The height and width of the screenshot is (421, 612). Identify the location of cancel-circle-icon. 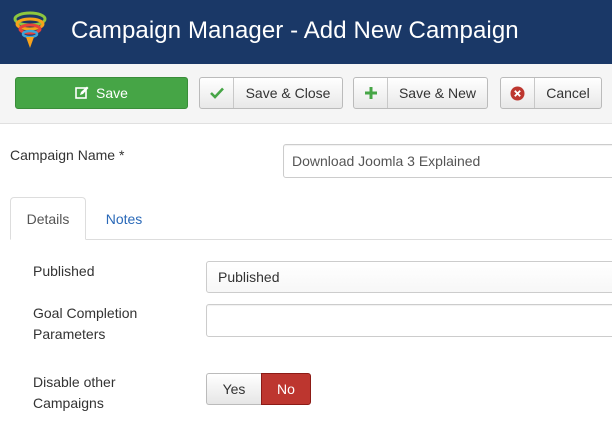
(518, 93).